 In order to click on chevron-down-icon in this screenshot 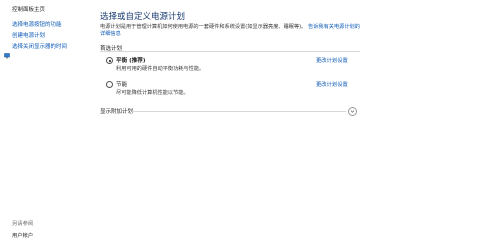, I will do `click(352, 111)`.